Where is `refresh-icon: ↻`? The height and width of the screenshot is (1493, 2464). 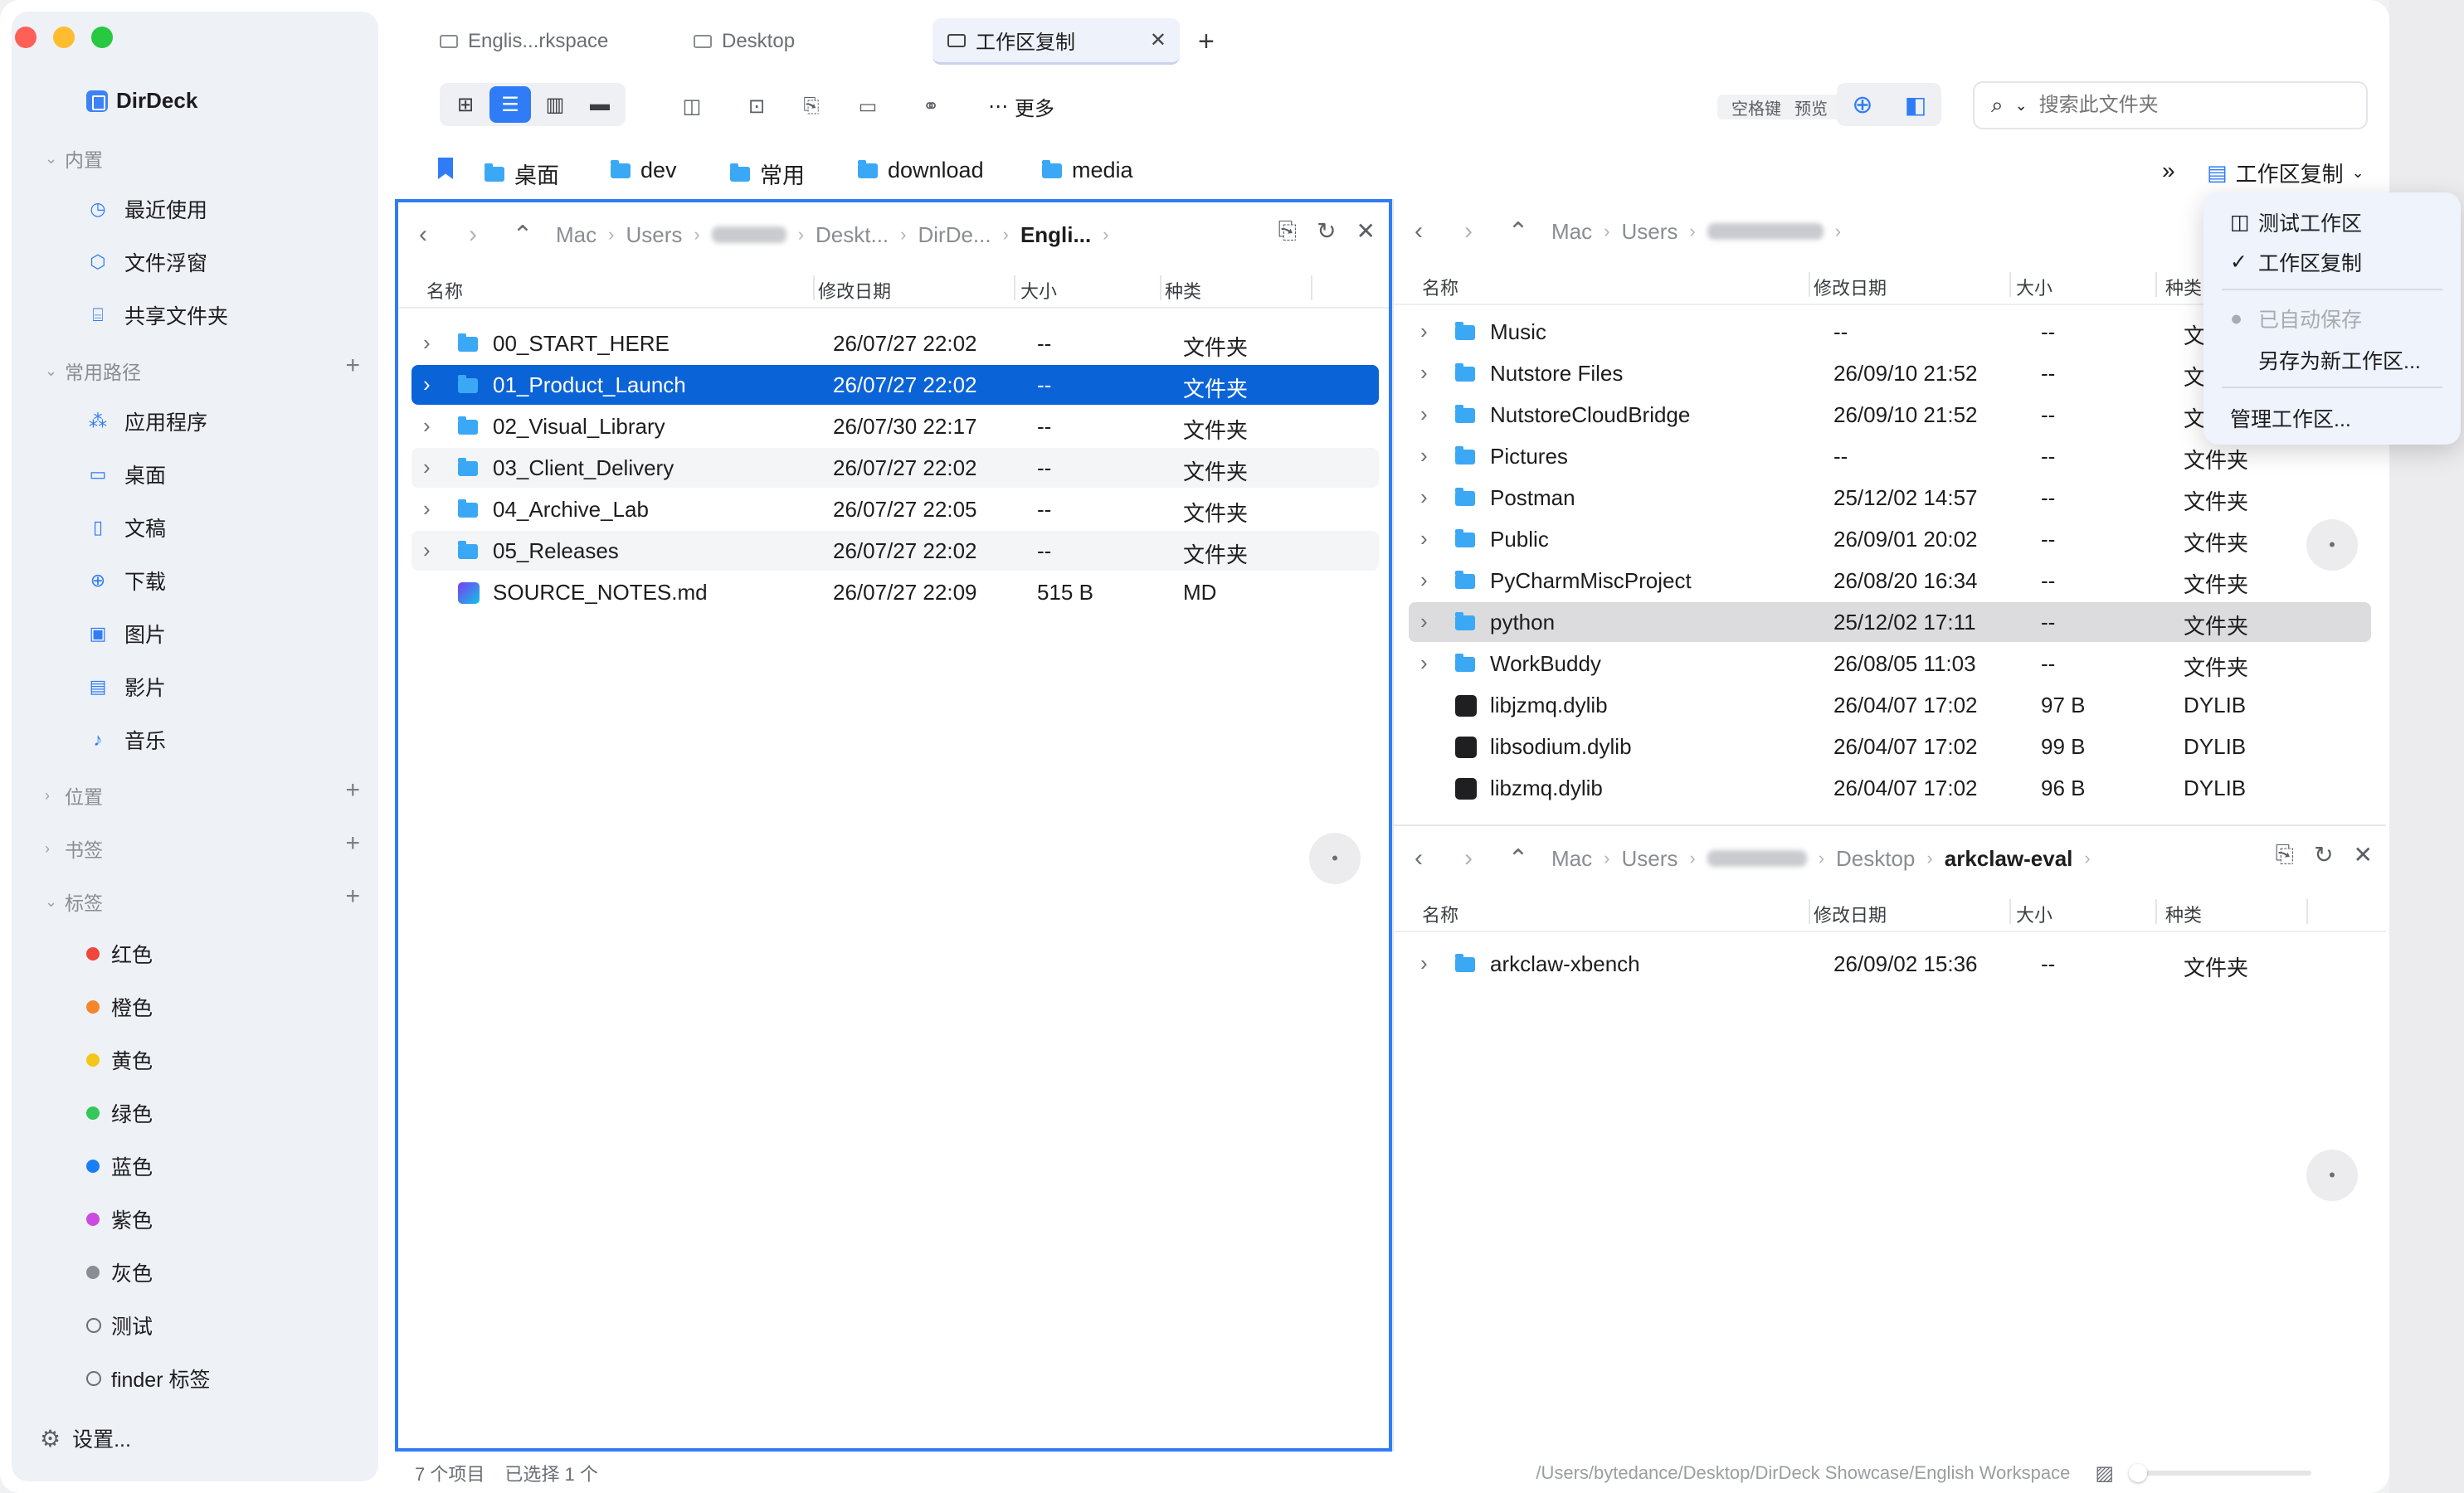
refresh-icon: ↻ is located at coordinates (1326, 231).